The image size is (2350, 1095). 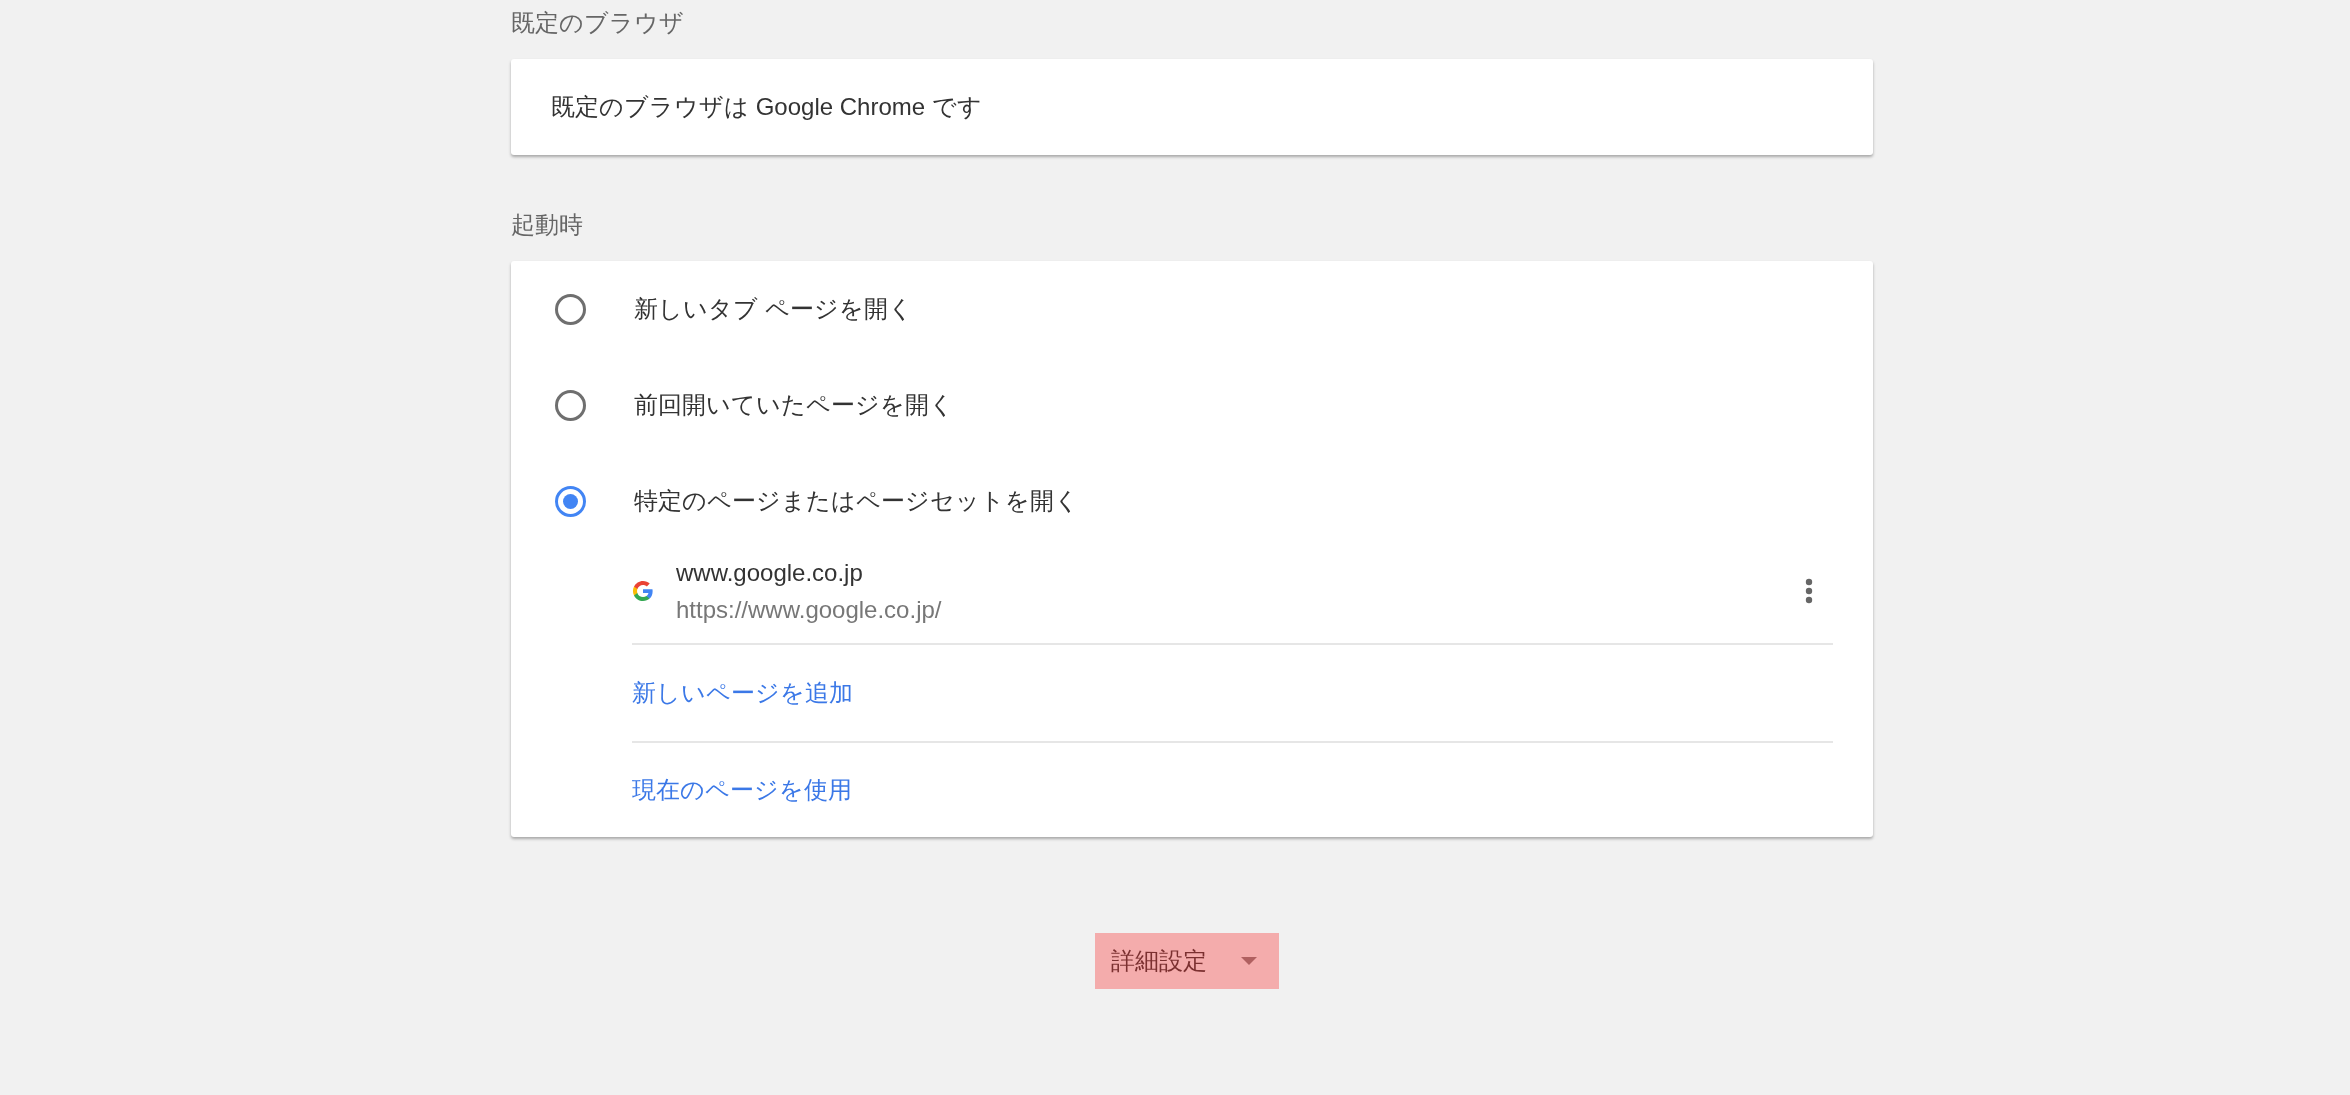 What do you see at coordinates (809, 610) in the screenshot?
I see `page-url: https://www.google.co.jp/` at bounding box center [809, 610].